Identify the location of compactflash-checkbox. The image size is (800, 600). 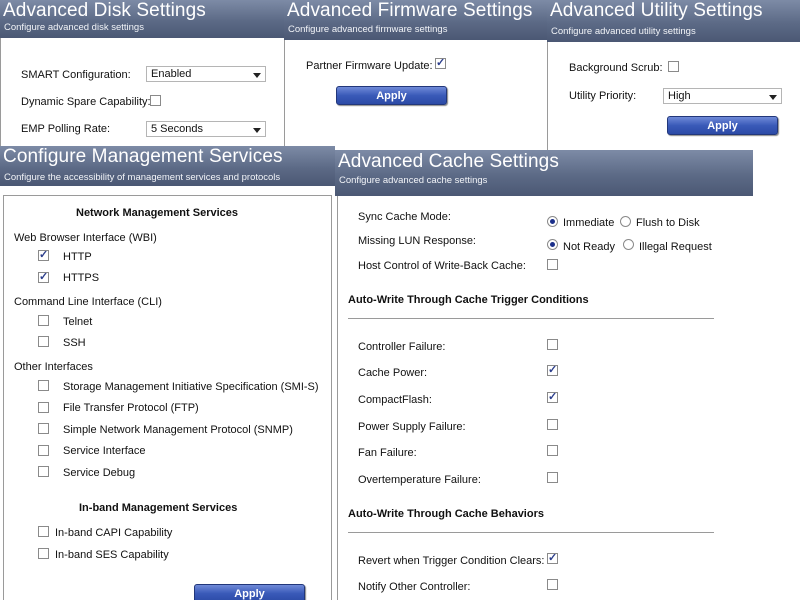
(552, 396).